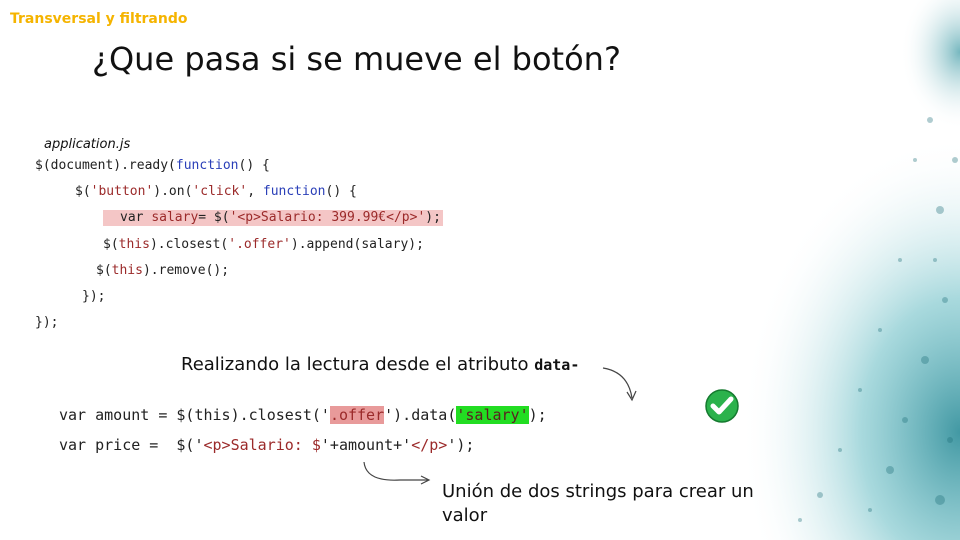 Image resolution: width=960 pixels, height=540 pixels. Describe the element at coordinates (722, 406) in the screenshot. I see `check-circle-icon` at that location.